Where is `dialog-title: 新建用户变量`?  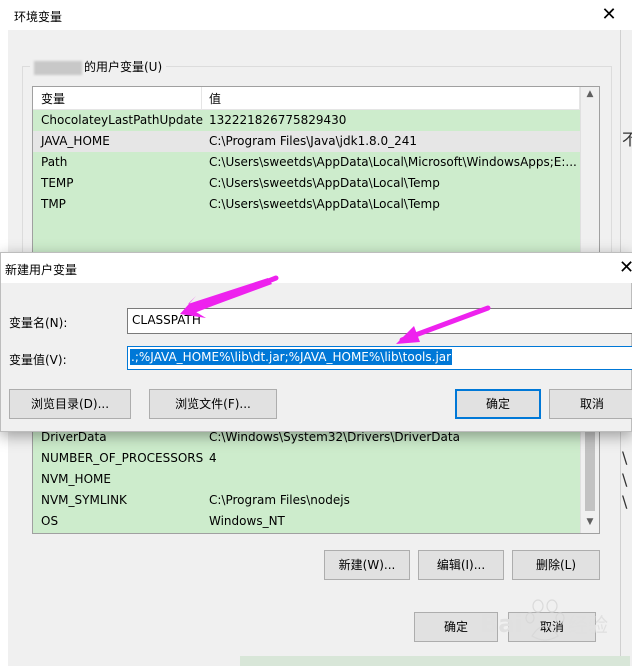
dialog-title: 新建用户变量 is located at coordinates (41, 270).